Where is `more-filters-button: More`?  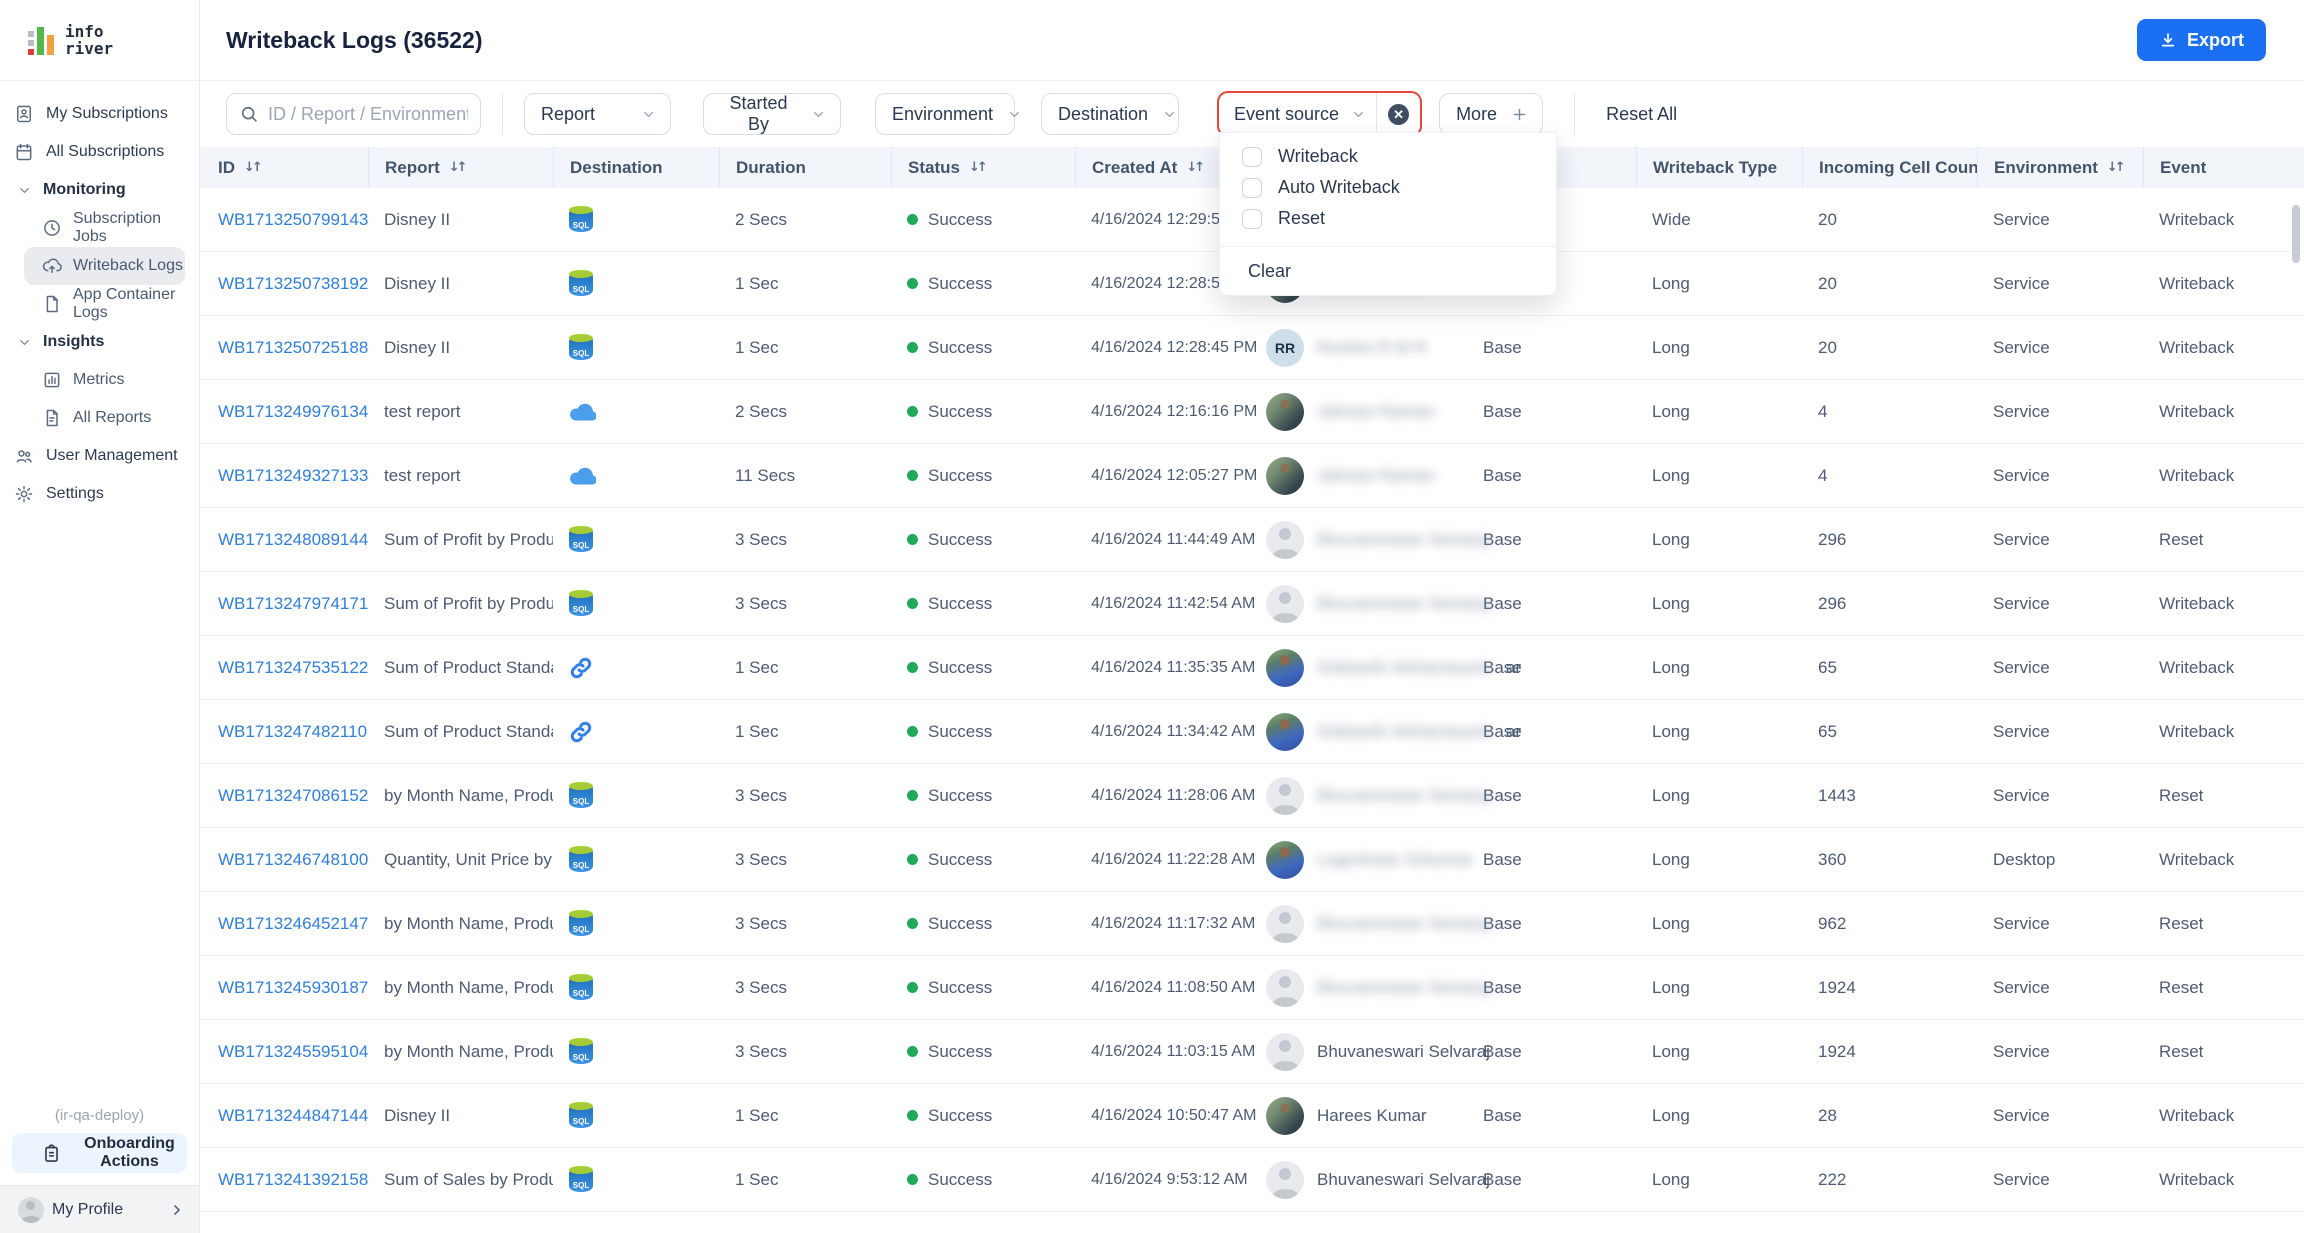
more-filters-button: More is located at coordinates (1491, 114).